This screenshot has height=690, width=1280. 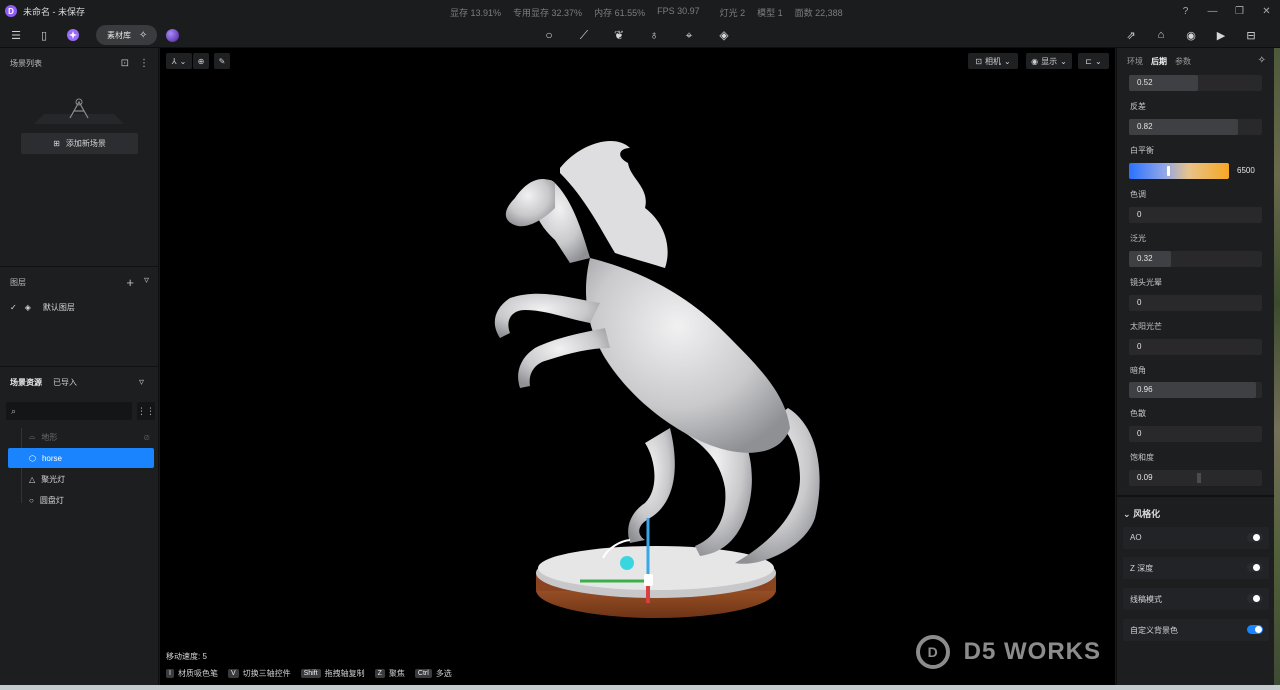 I want to click on asset-tabs: 场景资源 已导入, so click(x=43, y=382).